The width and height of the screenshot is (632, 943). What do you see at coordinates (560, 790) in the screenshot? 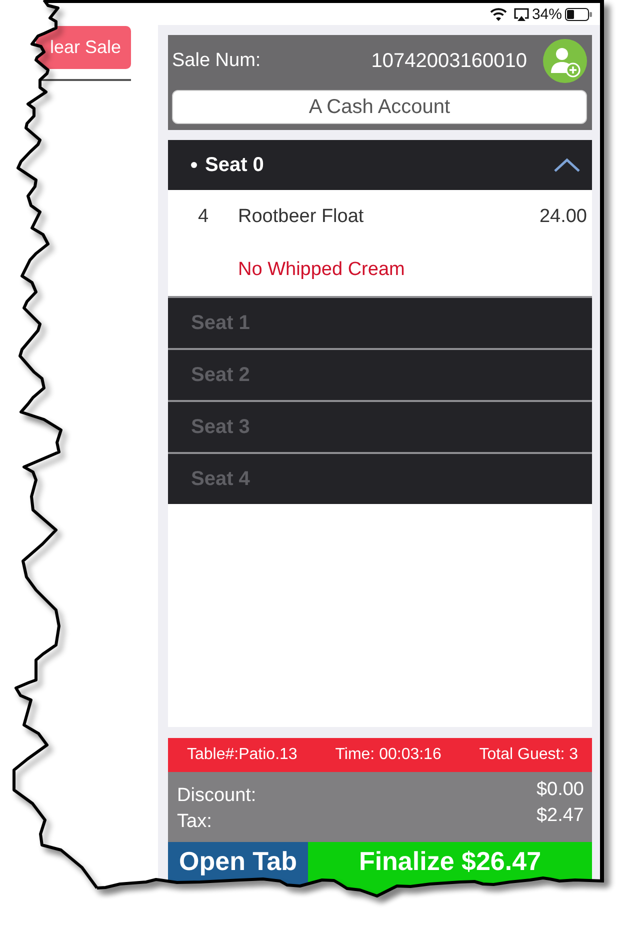
I see `total-value: $0.00` at bounding box center [560, 790].